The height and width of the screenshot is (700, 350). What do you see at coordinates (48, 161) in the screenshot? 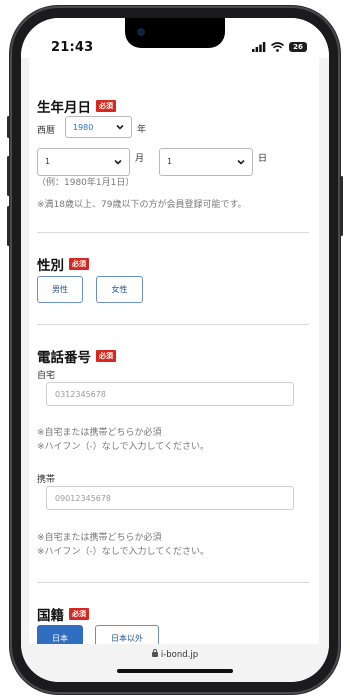
I see `month-value: 1` at bounding box center [48, 161].